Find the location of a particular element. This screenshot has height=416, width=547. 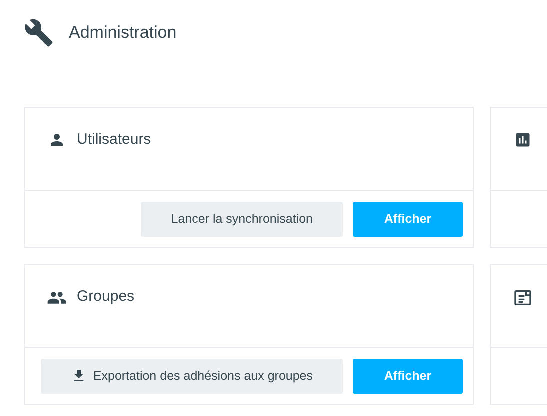

sync-button: Lancer la synchronisation is located at coordinates (242, 219).